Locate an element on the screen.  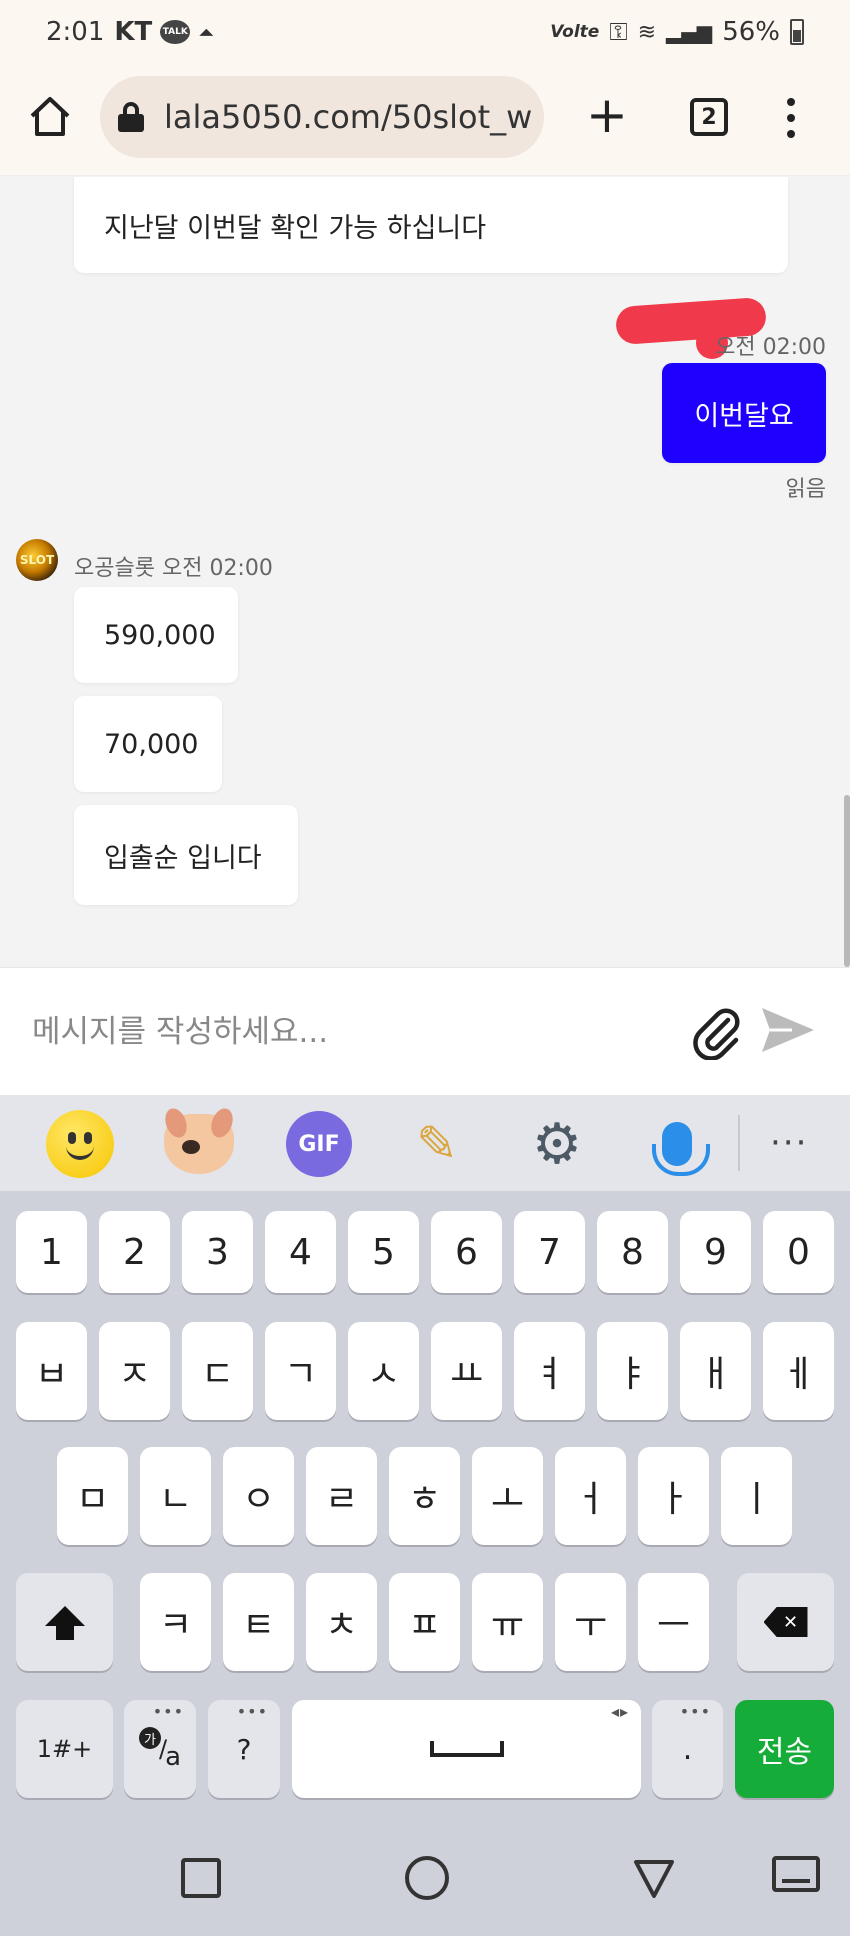
key-2: 2 is located at coordinates (134, 1252).